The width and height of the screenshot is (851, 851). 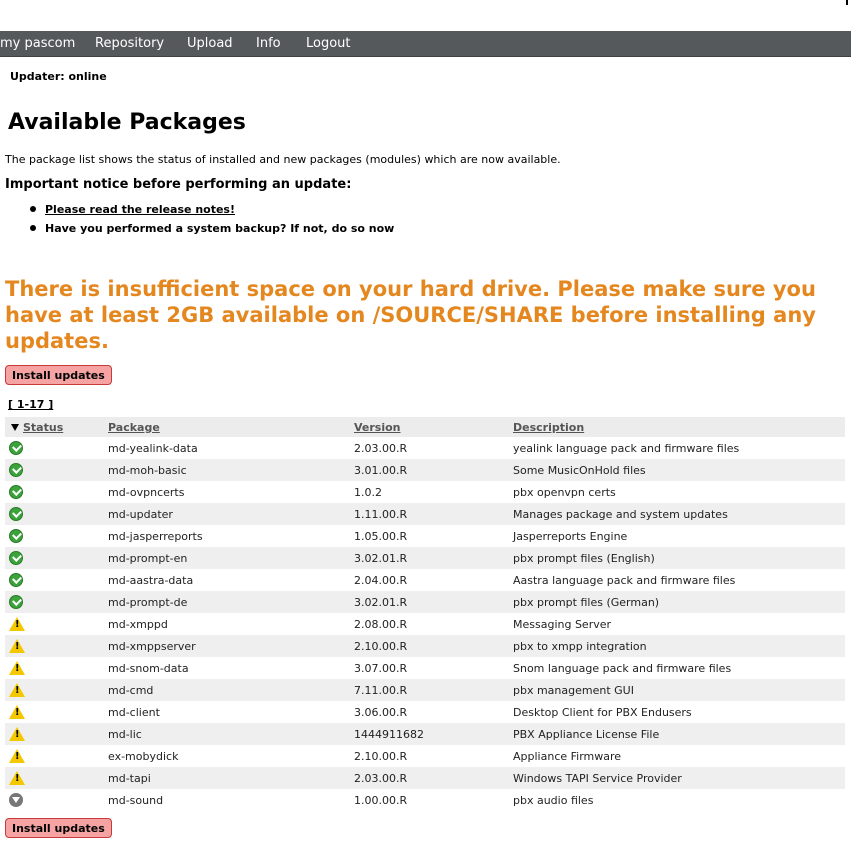 I want to click on description-column-header: Description, so click(x=679, y=427).